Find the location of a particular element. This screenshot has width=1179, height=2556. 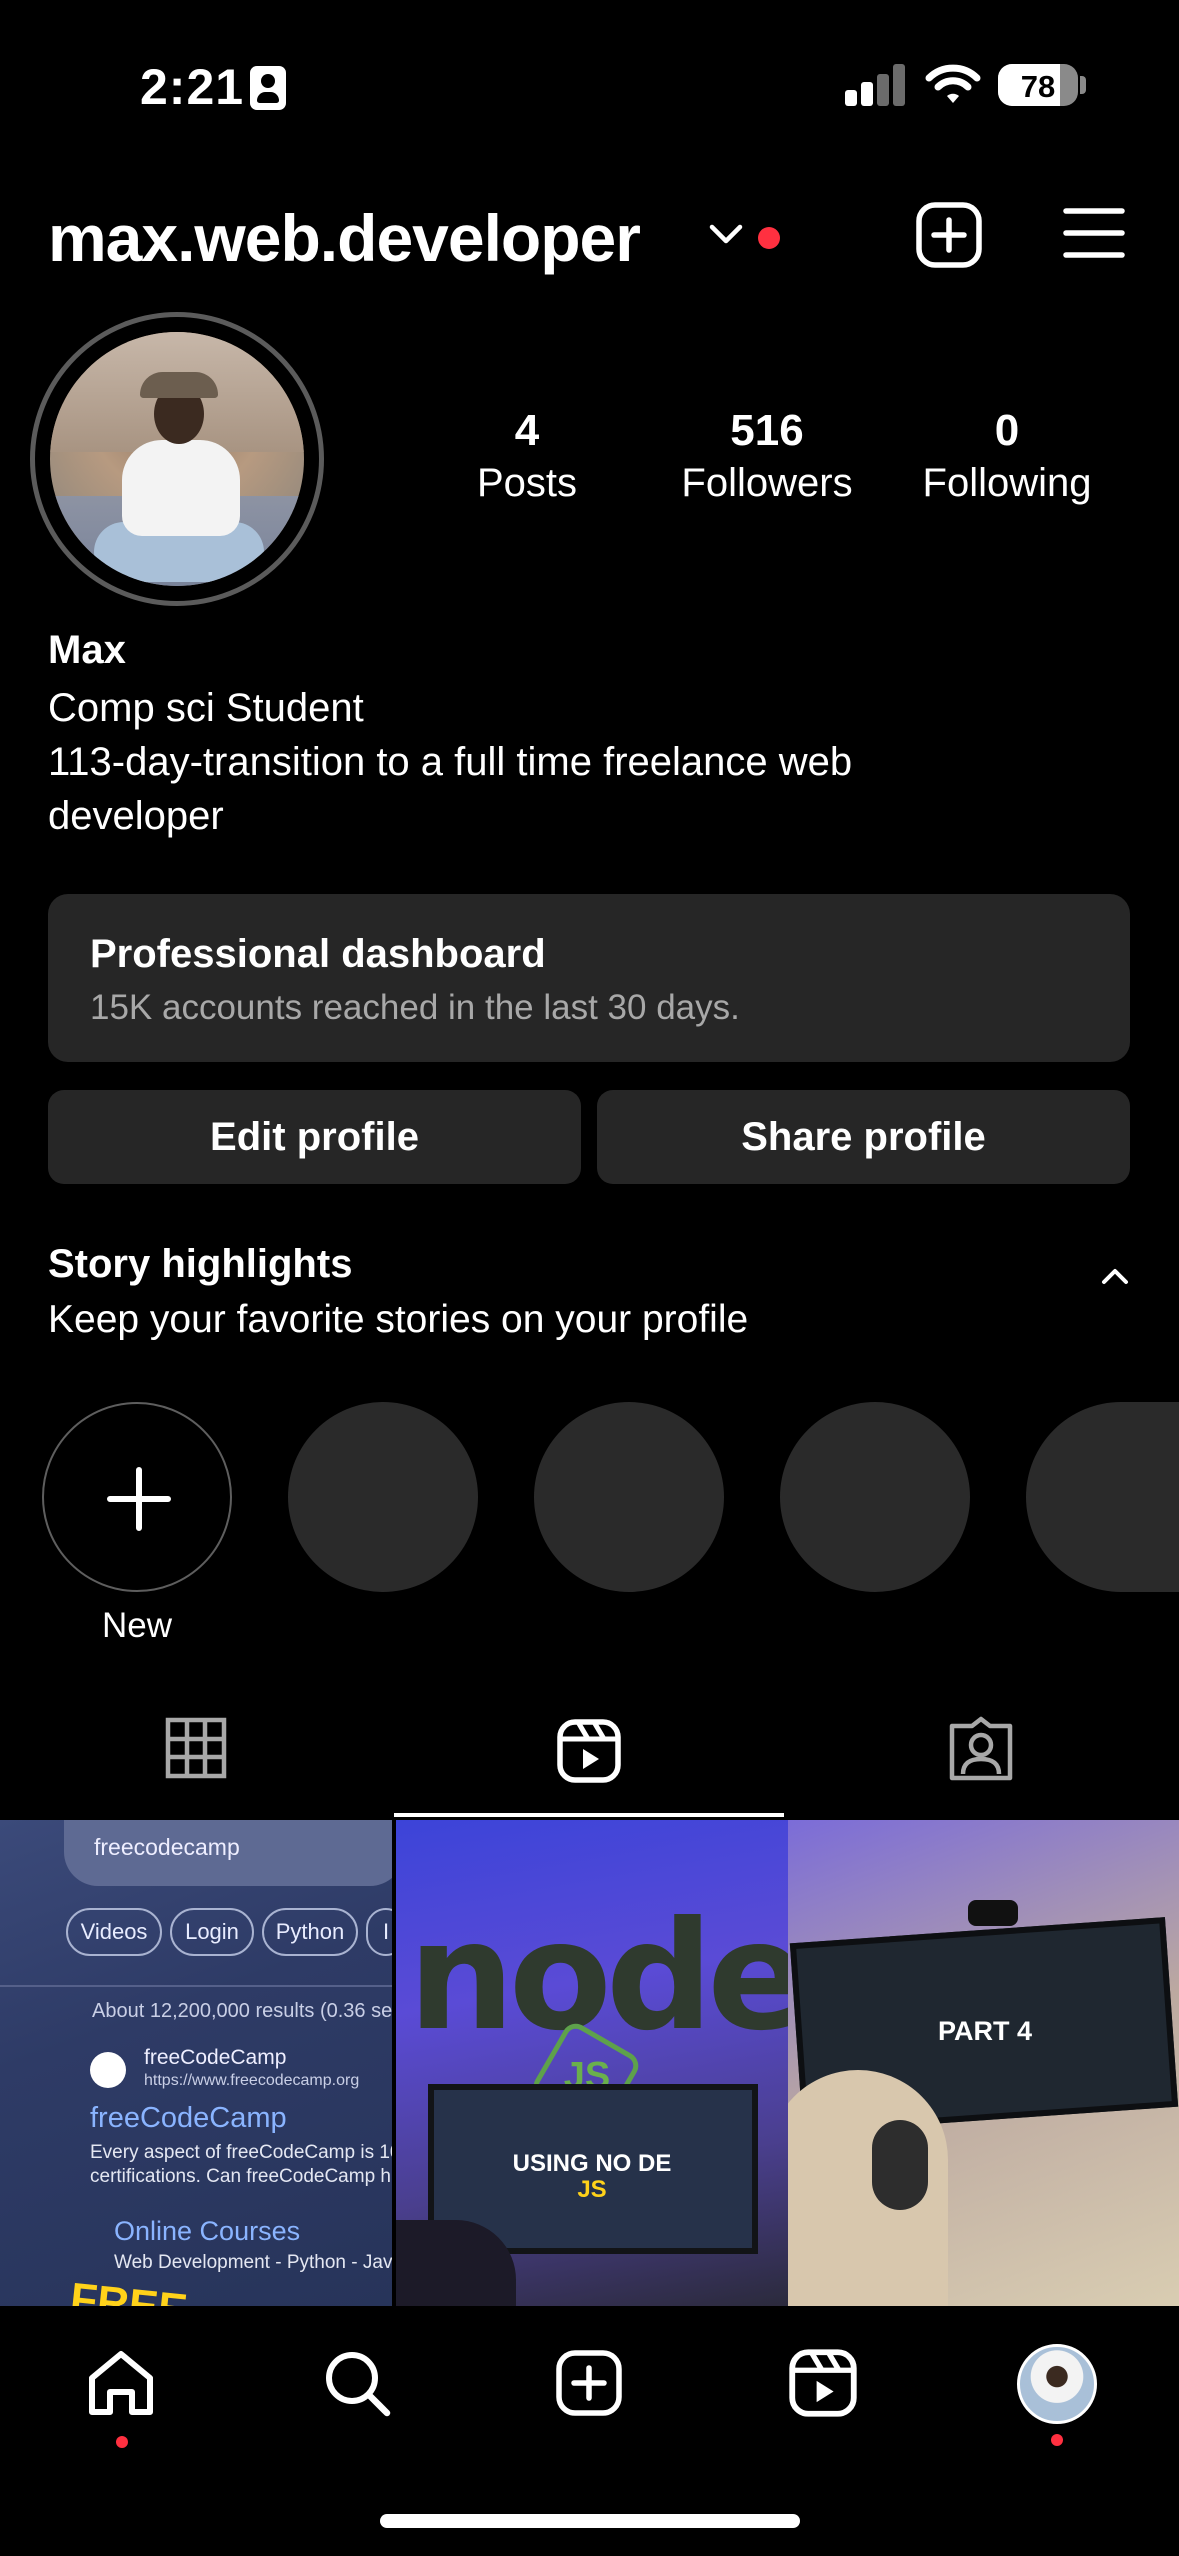

tagged-icon is located at coordinates (981, 1749).